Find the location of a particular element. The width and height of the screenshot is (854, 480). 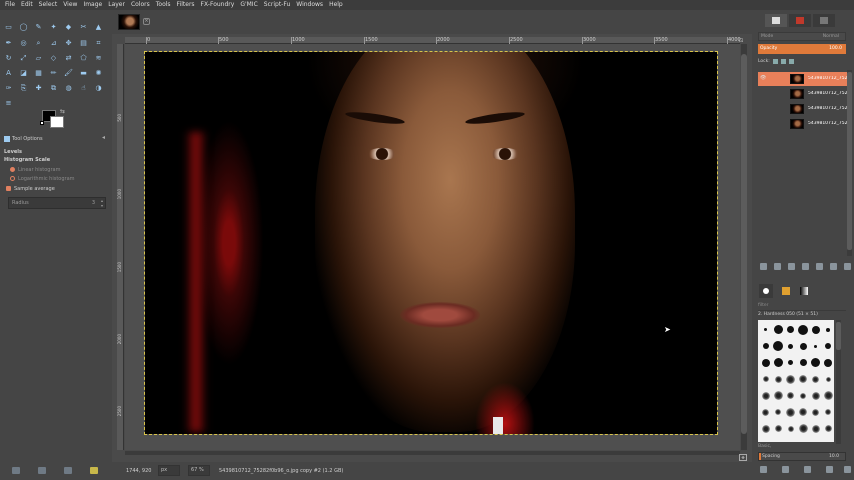

menu-edit: Edit is located at coordinates (27, 5).